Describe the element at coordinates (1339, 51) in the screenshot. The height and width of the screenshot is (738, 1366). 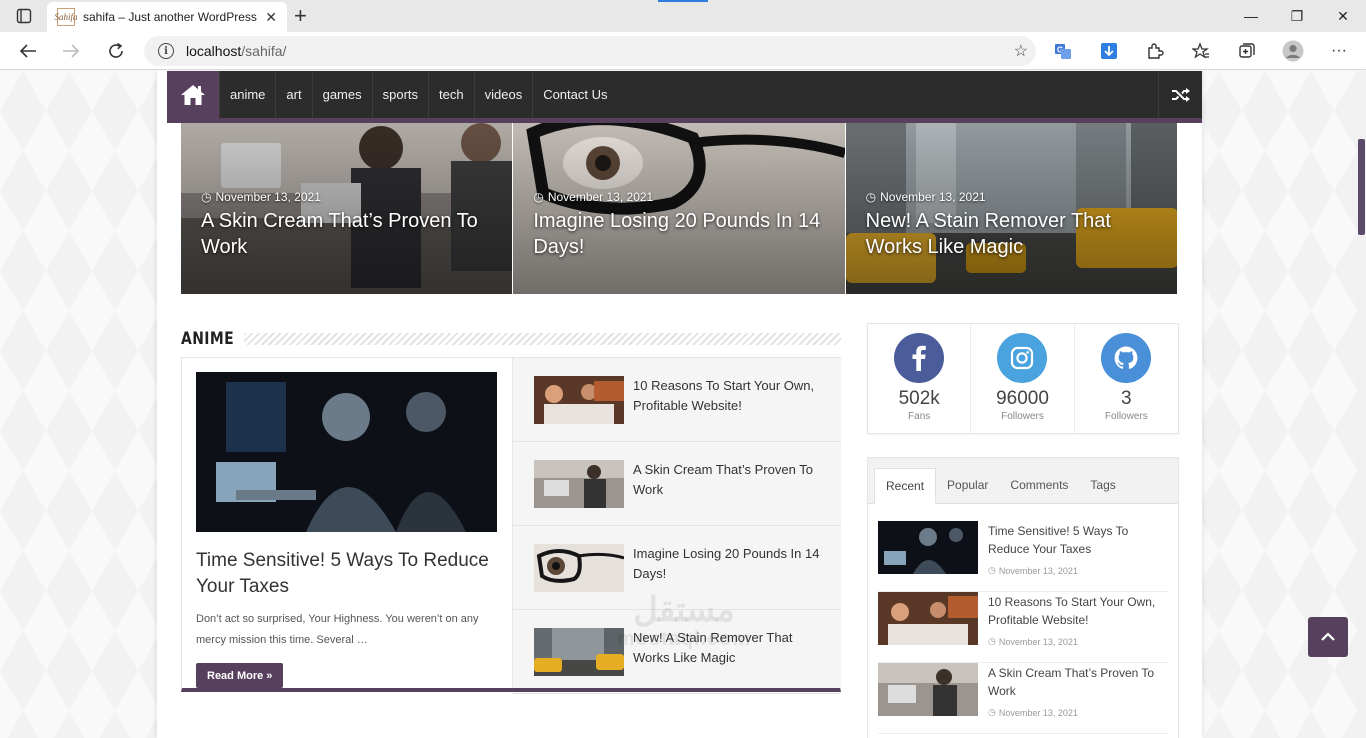
I see `more-menu-icon: ···` at that location.